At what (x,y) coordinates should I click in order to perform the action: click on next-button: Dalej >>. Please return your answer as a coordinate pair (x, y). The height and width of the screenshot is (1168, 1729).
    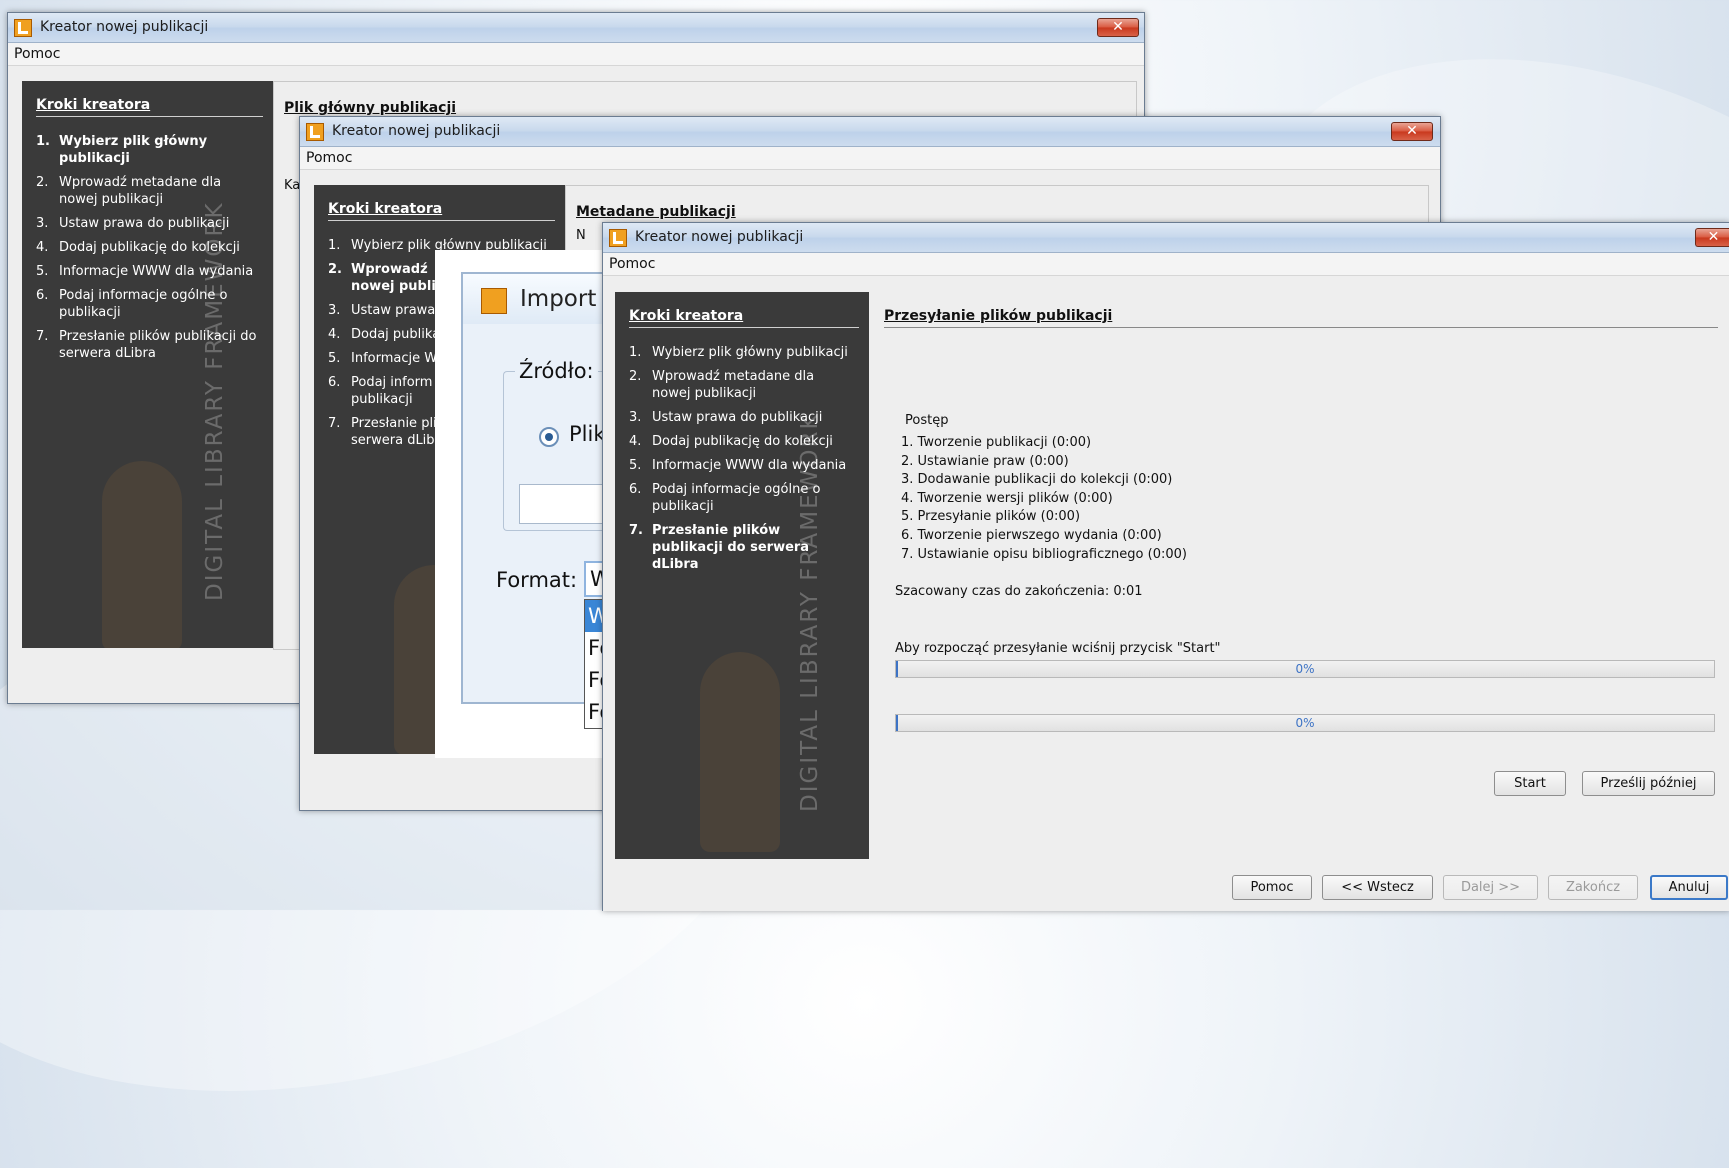
    Looking at the image, I should click on (1490, 887).